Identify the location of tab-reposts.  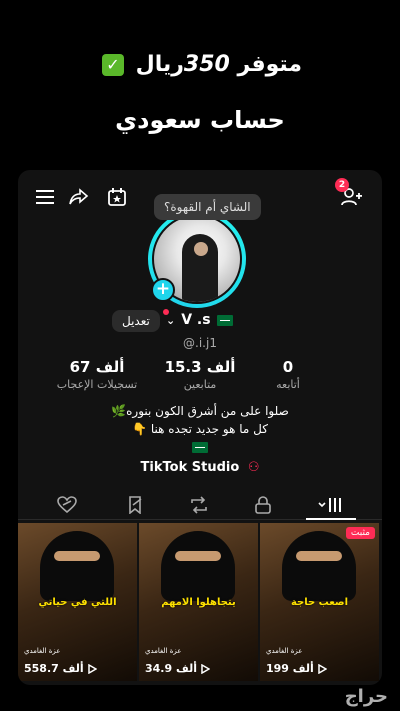
(199, 505).